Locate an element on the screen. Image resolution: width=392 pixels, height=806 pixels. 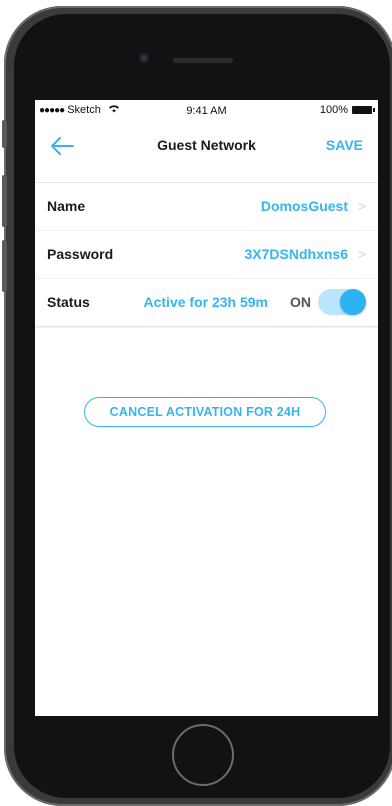
home-button is located at coordinates (203, 755).